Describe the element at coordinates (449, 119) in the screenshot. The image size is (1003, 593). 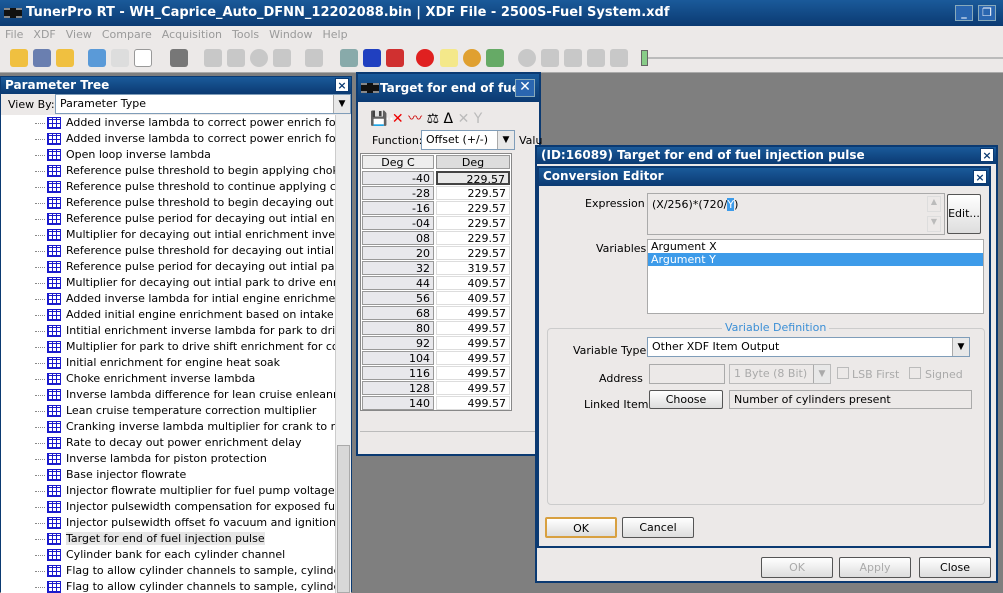
I see `delta-icon: Δ` at that location.